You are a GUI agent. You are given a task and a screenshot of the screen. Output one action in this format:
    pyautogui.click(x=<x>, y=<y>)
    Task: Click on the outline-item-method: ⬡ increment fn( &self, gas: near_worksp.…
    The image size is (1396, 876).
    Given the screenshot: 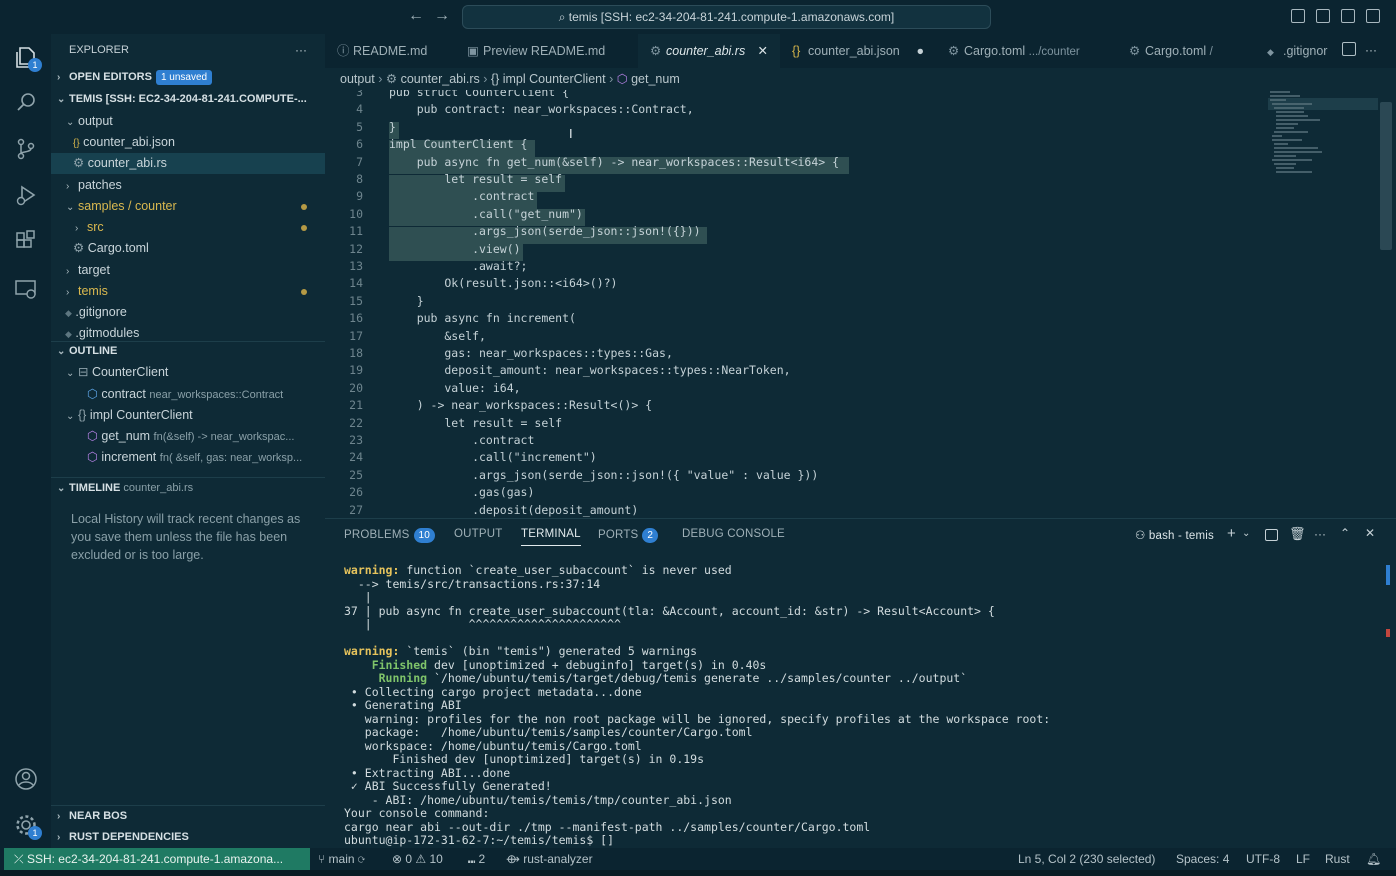 What is the action you would take?
    pyautogui.click(x=188, y=457)
    